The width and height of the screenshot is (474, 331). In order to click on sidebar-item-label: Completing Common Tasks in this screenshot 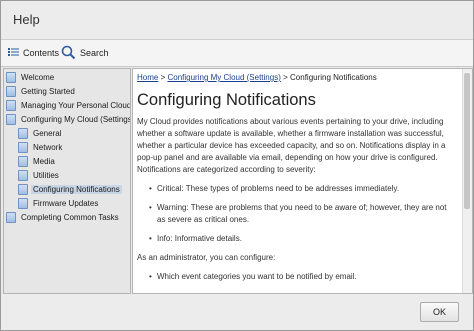, I will do `click(70, 217)`.